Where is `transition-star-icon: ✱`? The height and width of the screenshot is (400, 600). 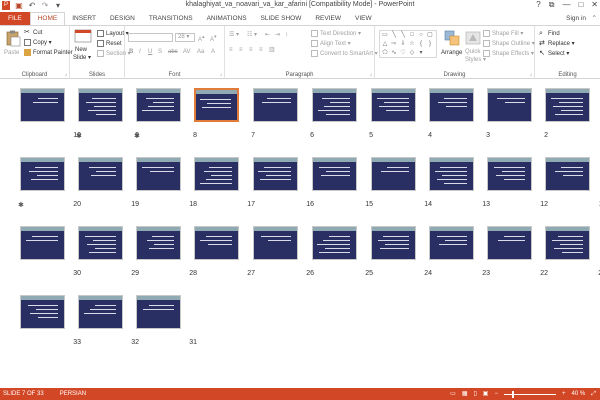 transition-star-icon: ✱ is located at coordinates (79, 136).